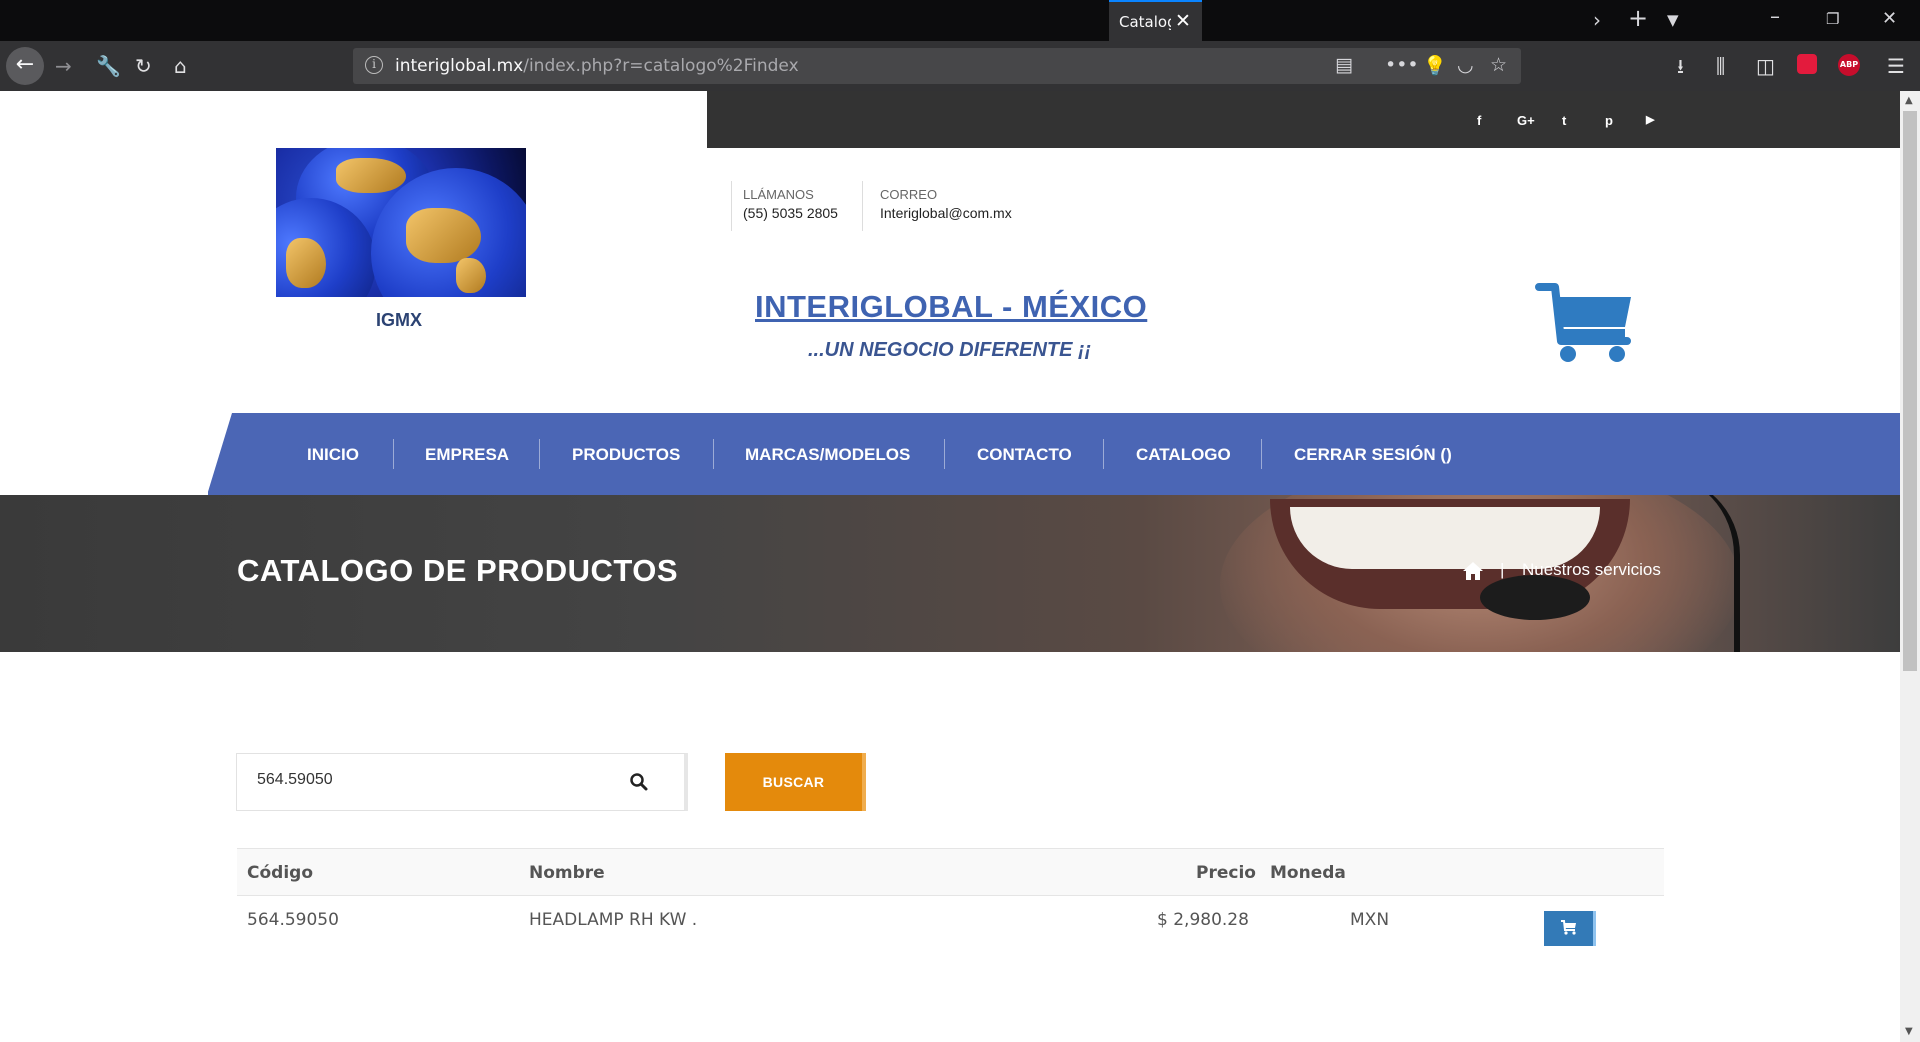 The height and width of the screenshot is (1042, 1920). Describe the element at coordinates (1673, 20) in the screenshot. I see `tab-list-chevron-down-icon: ▼` at that location.